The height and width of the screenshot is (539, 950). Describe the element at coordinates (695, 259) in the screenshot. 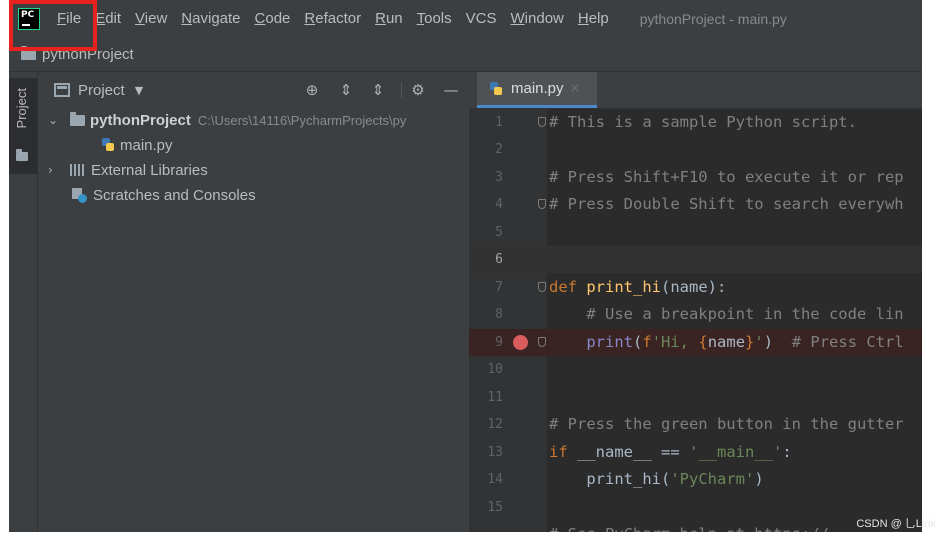

I see `code-line-current: 6` at that location.